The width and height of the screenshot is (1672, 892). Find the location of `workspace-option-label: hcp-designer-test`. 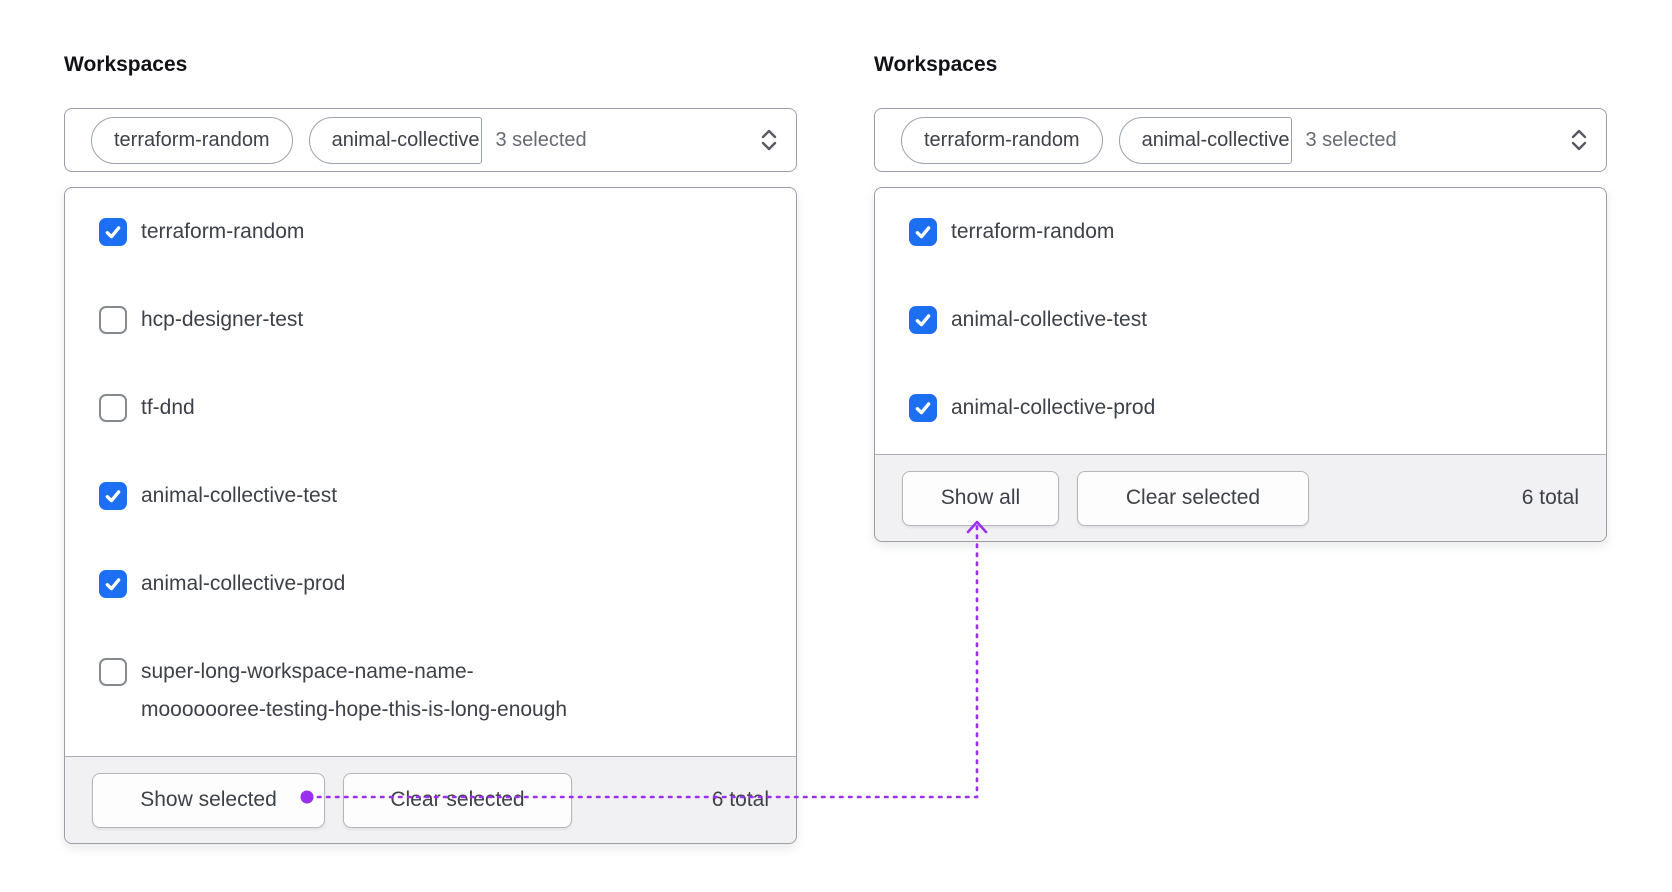

workspace-option-label: hcp-designer-test is located at coordinates (222, 319).